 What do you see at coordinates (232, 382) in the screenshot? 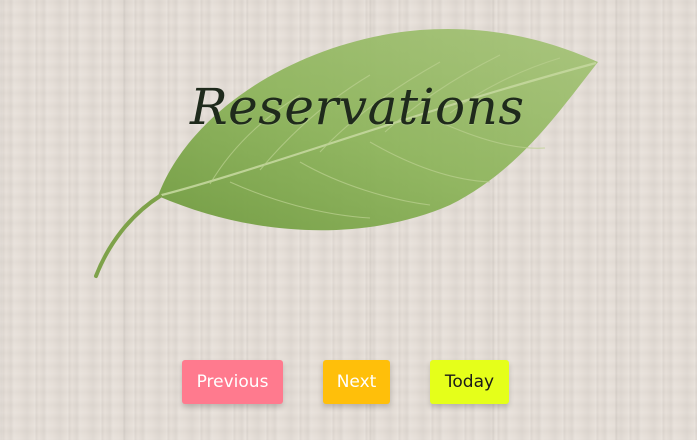
I see `previous-button: Previous` at bounding box center [232, 382].